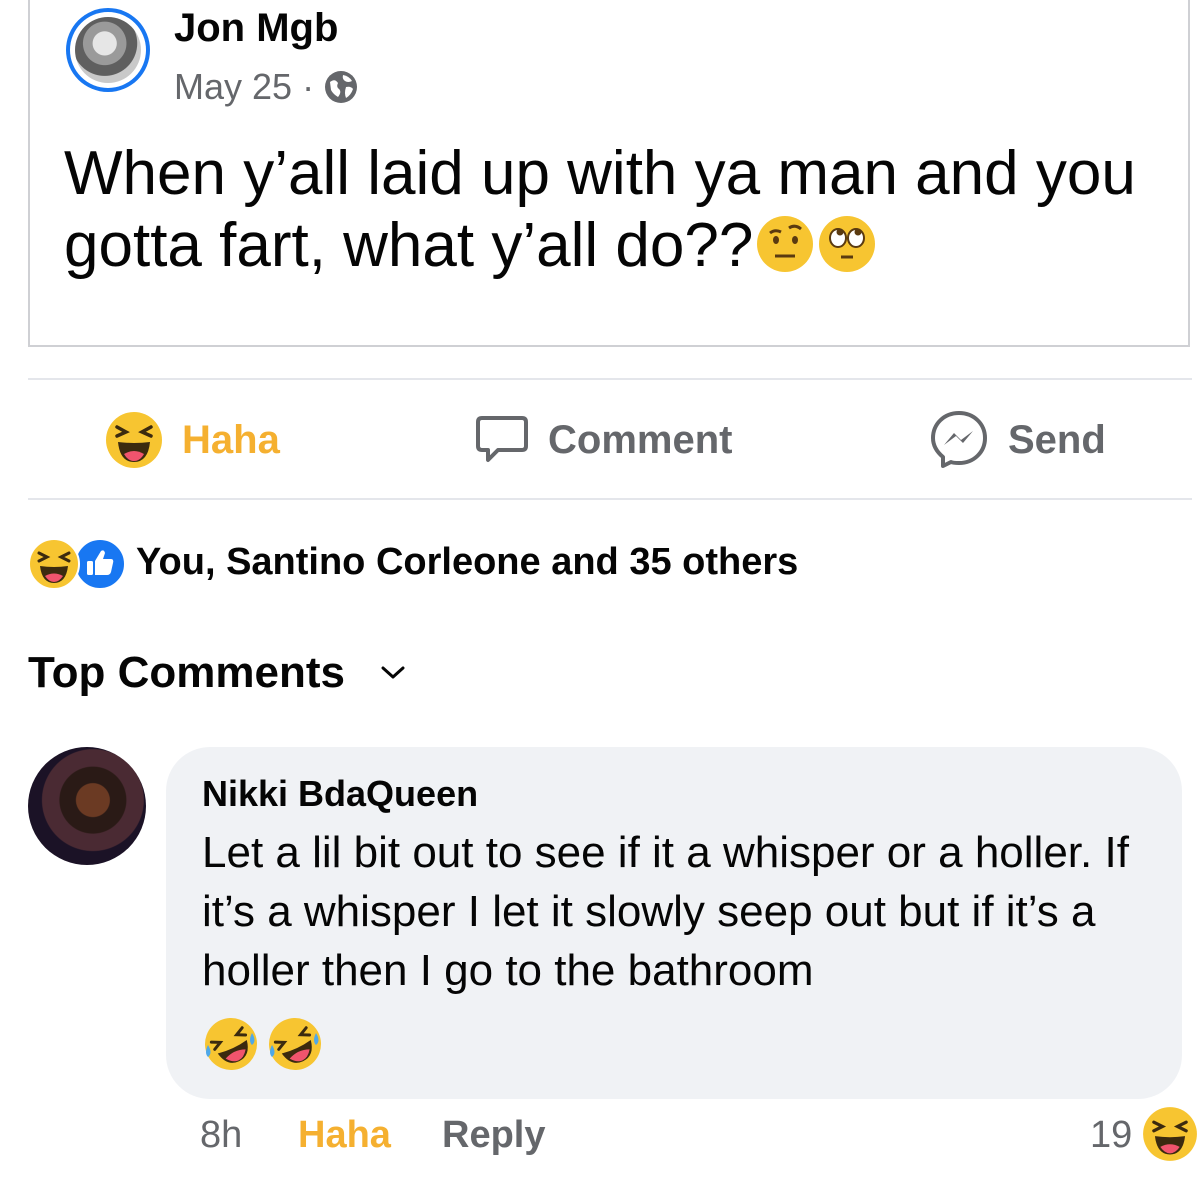 The width and height of the screenshot is (1200, 1187). I want to click on comment-reaction-count: 19, so click(1111, 1135).